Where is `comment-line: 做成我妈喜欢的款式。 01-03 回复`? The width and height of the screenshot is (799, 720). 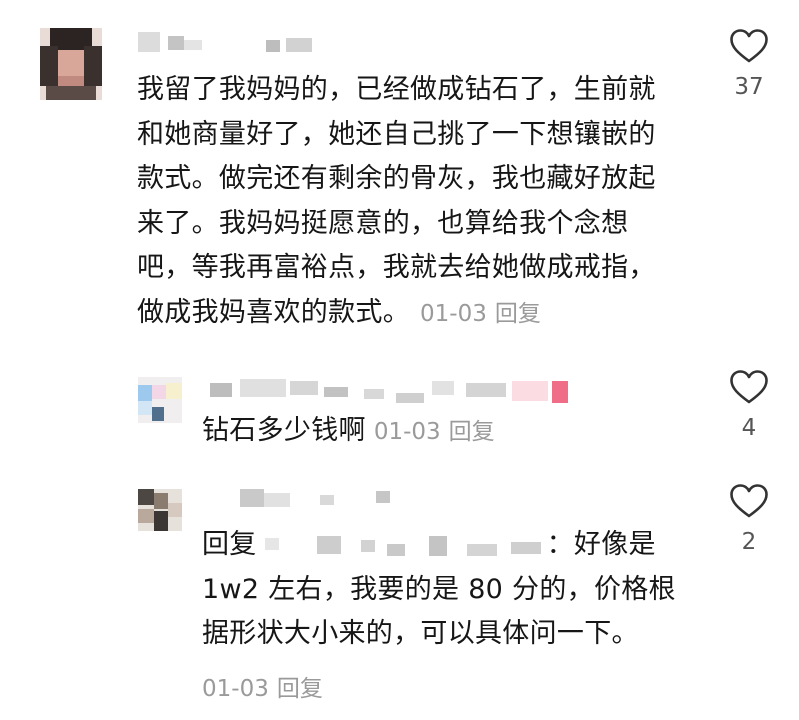
comment-line: 做成我妈喜欢的款式。 01-03 回复 is located at coordinates (422, 314).